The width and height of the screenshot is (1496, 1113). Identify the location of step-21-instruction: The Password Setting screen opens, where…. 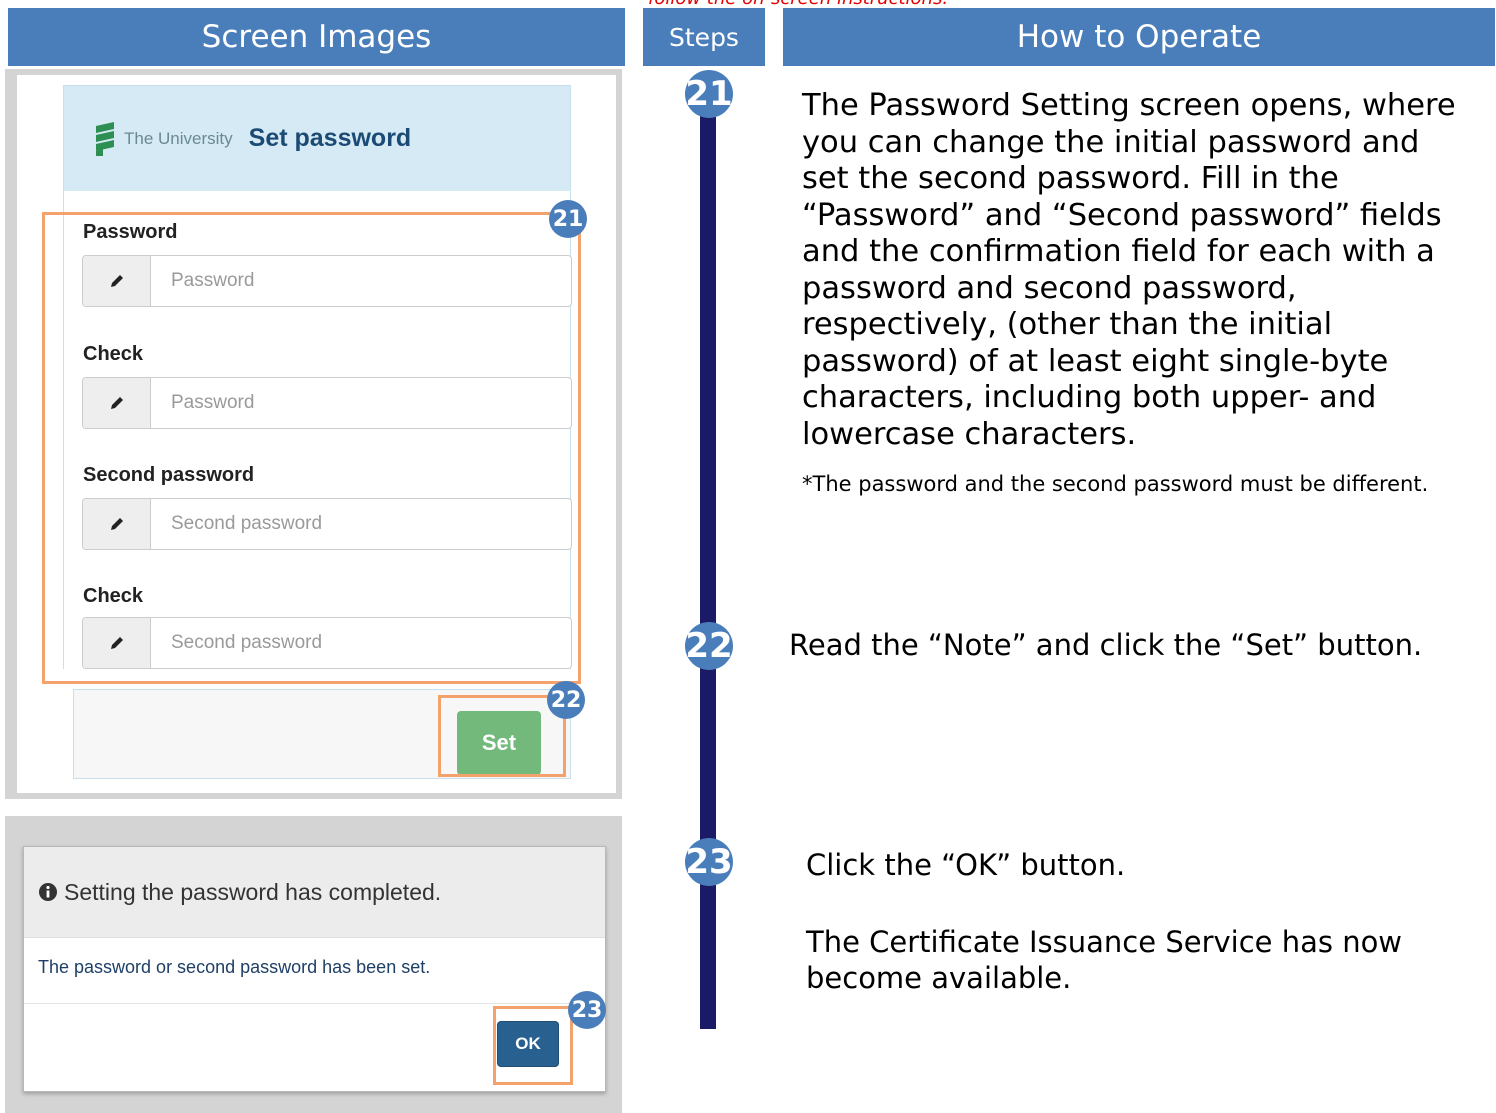
(1129, 270).